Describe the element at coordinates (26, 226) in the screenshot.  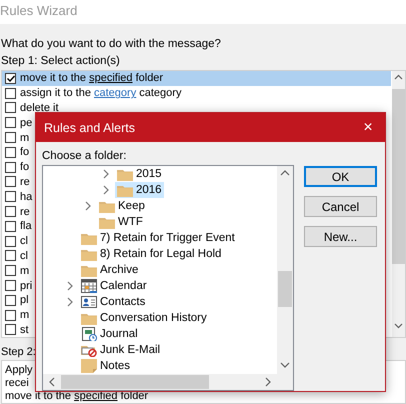
I see `action-text: fla` at that location.